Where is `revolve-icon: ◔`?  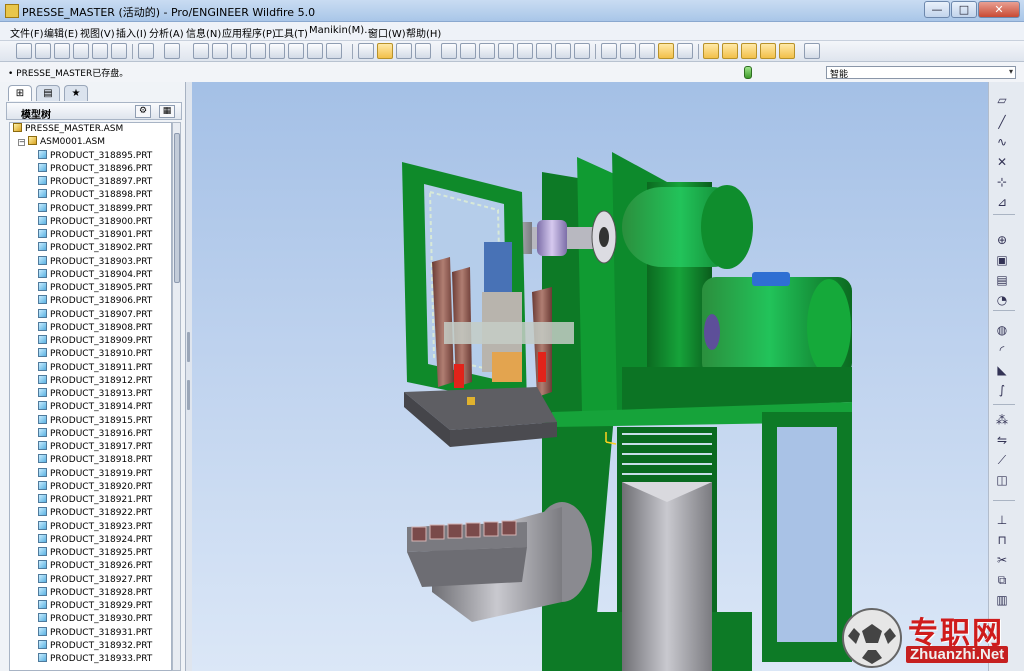
revolve-icon: ◔ is located at coordinates (1002, 300).